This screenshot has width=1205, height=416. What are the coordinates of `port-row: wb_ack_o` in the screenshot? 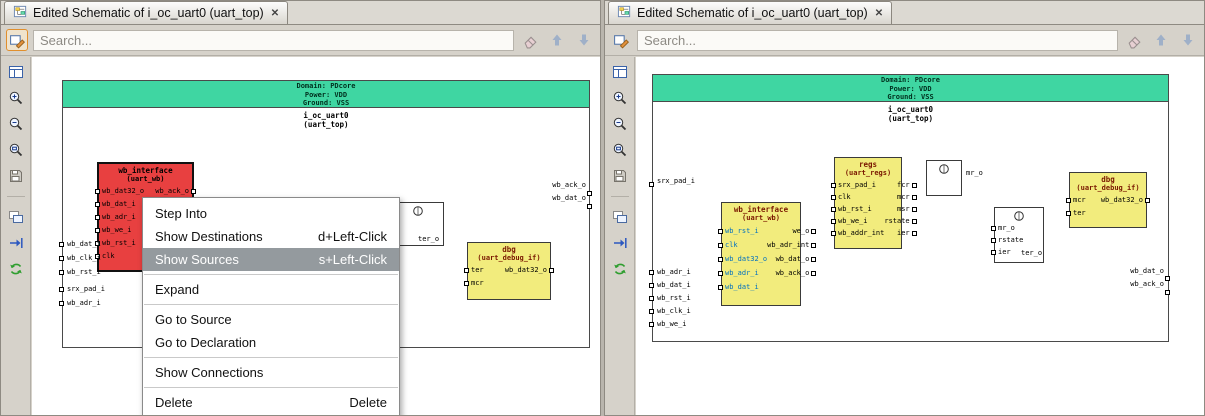 It's located at (792, 273).